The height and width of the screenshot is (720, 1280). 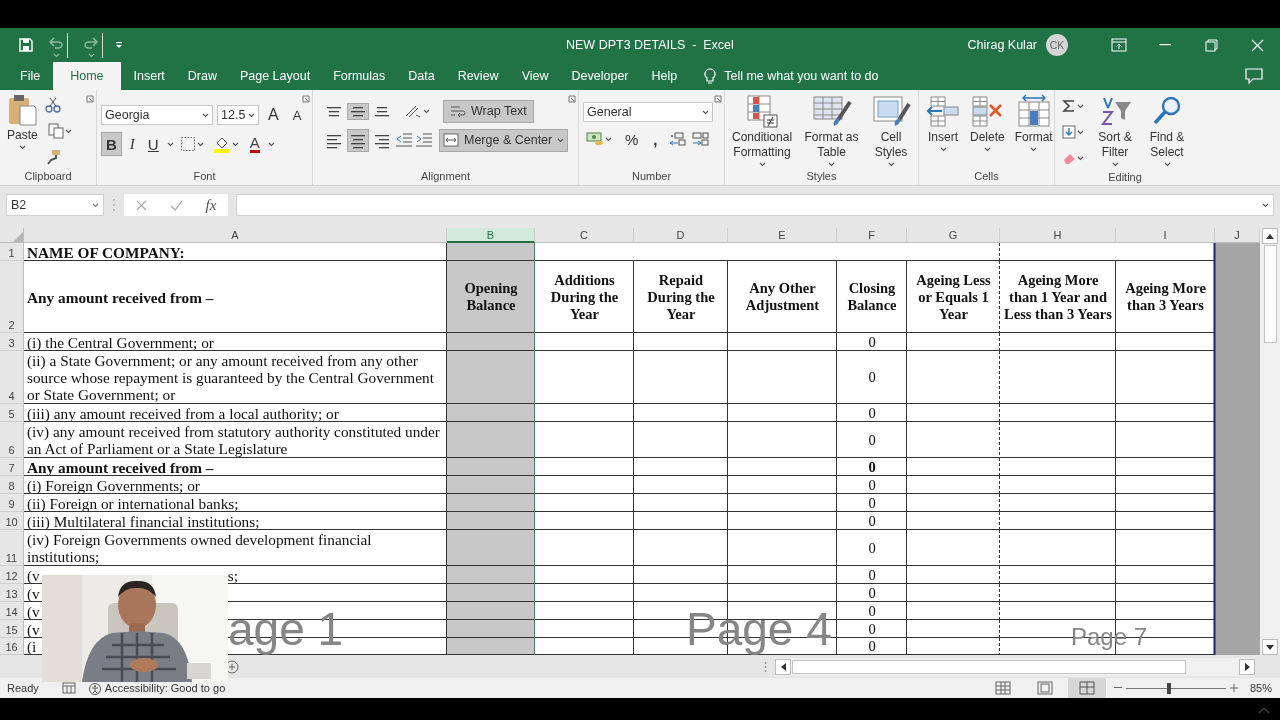 What do you see at coordinates (1058, 235) in the screenshot?
I see `column-header: H` at bounding box center [1058, 235].